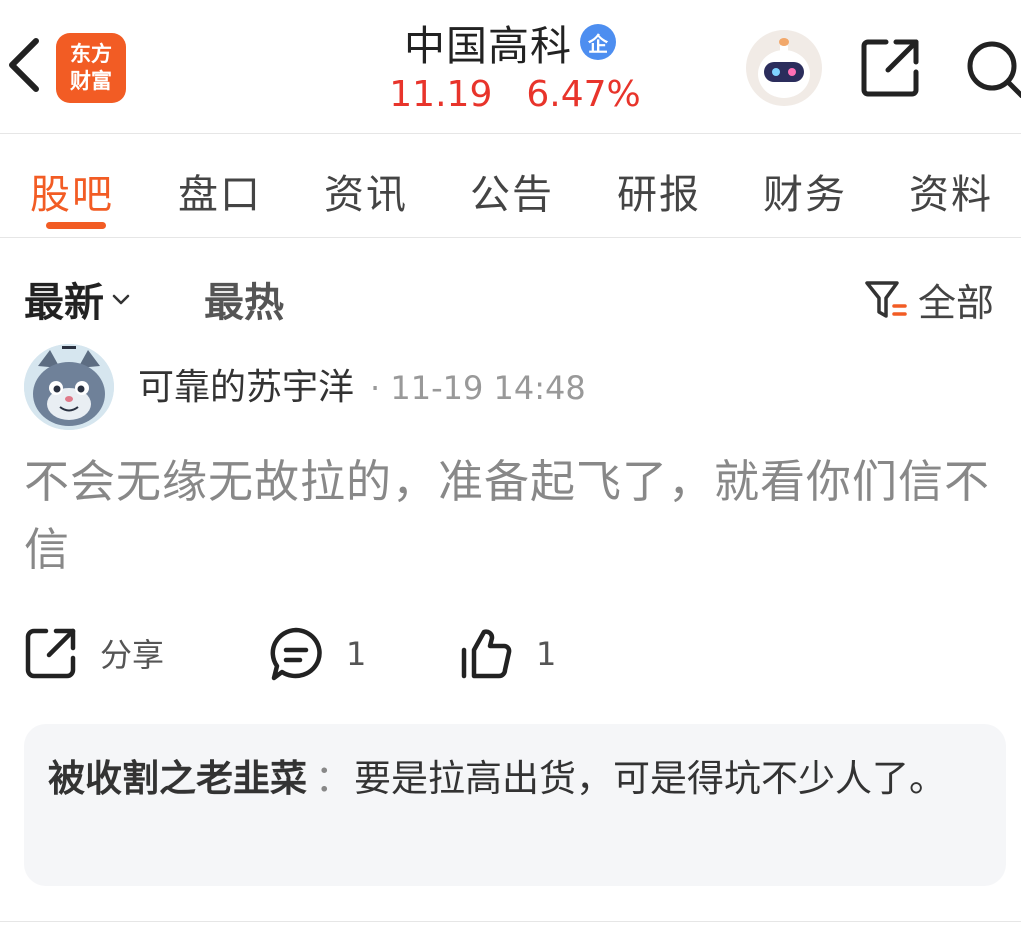 The width and height of the screenshot is (1021, 939). I want to click on enterprise-badge: 企, so click(598, 42).